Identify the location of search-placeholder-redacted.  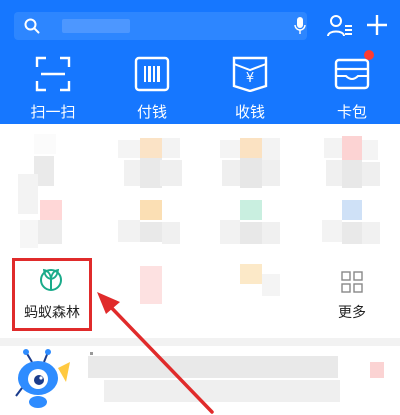
(96, 26).